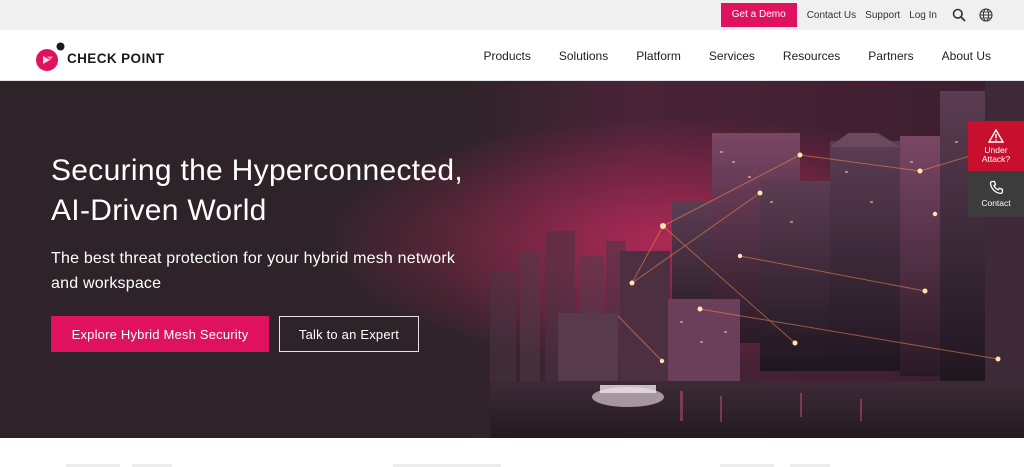 This screenshot has width=1024, height=467. Describe the element at coordinates (512, 15) in the screenshot. I see `utility-bar: Get a Demo Contact Us Support Log In` at that location.